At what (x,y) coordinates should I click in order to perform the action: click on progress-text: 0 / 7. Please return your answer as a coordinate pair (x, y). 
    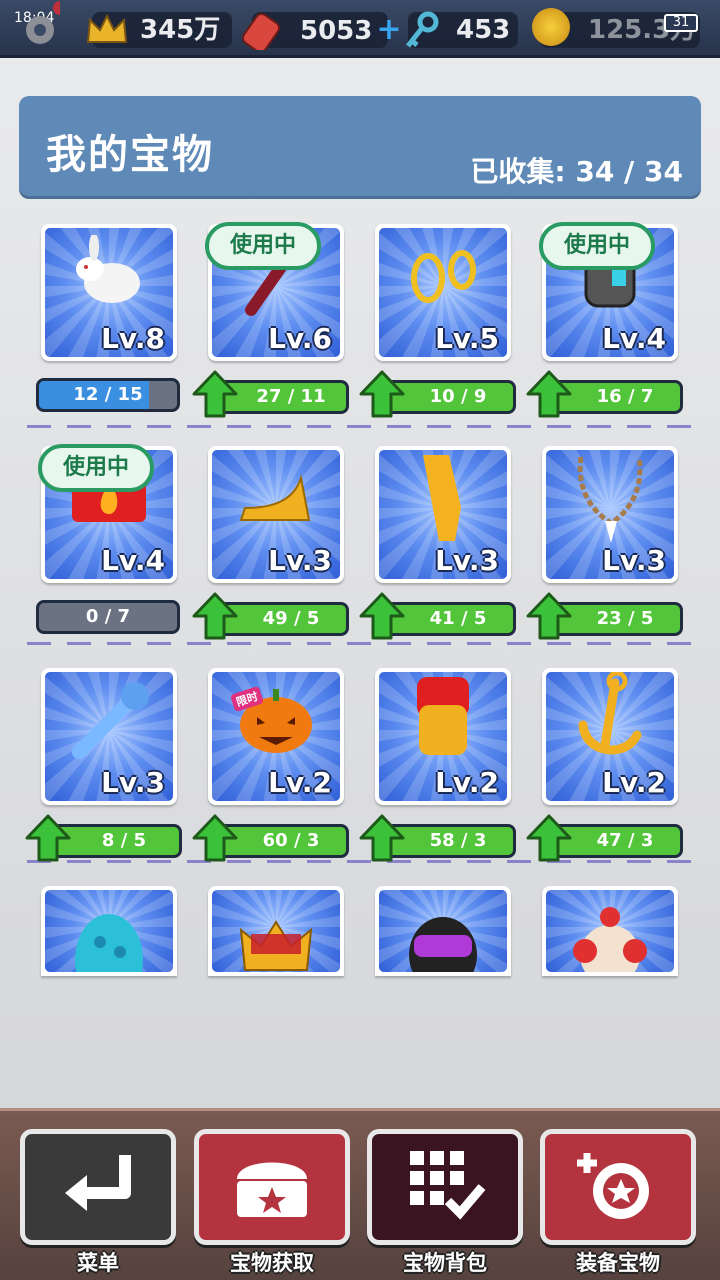
    Looking at the image, I should click on (108, 616).